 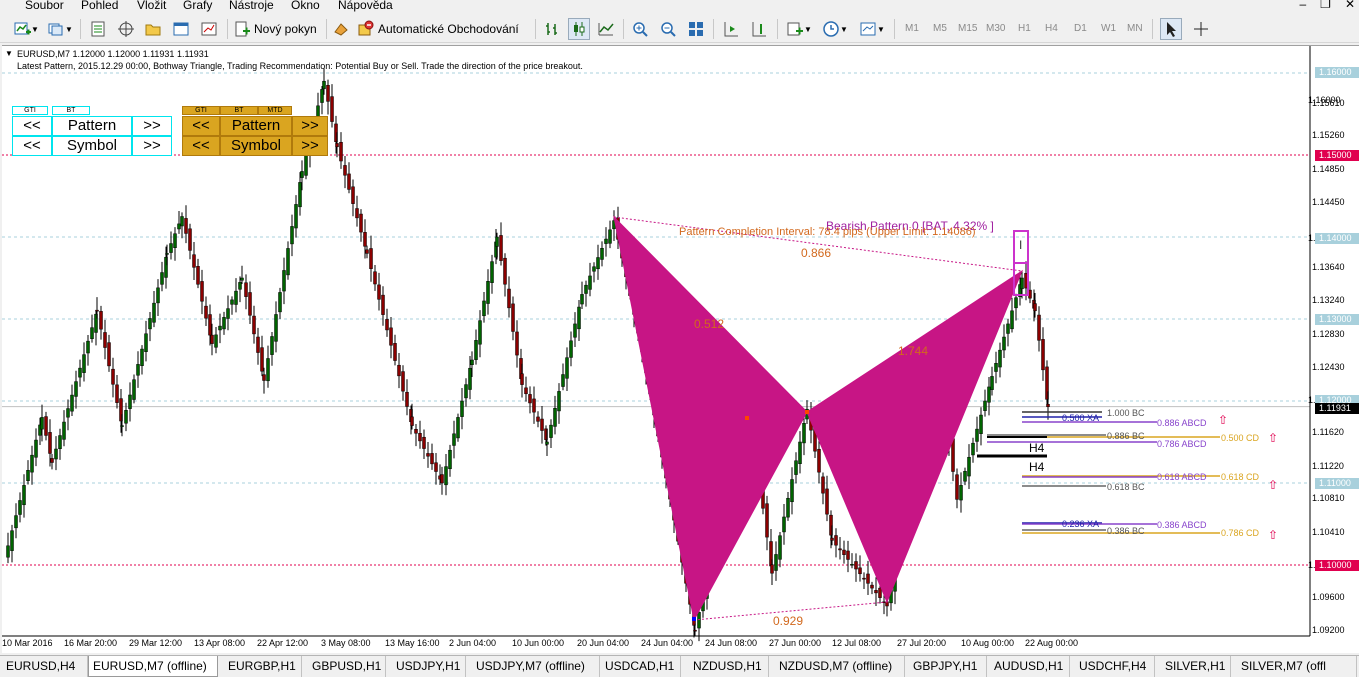 What do you see at coordinates (26, 29) in the screenshot?
I see `new-chart-button: ▼` at bounding box center [26, 29].